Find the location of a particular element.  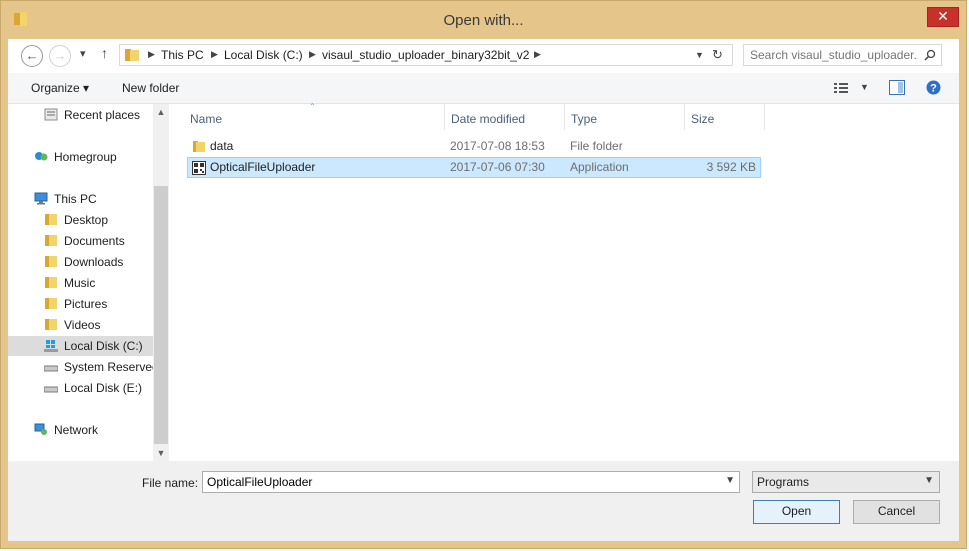

file-type: File folder is located at coordinates (596, 146).